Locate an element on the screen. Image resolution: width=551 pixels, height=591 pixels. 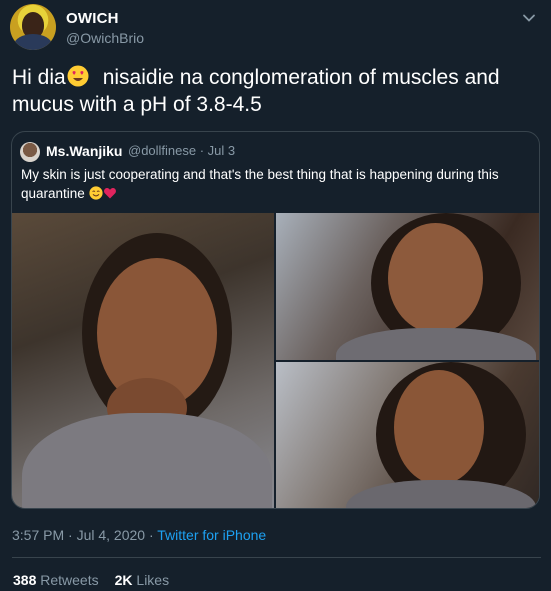
retweets-stat: 388 Retweets is located at coordinates (56, 580).